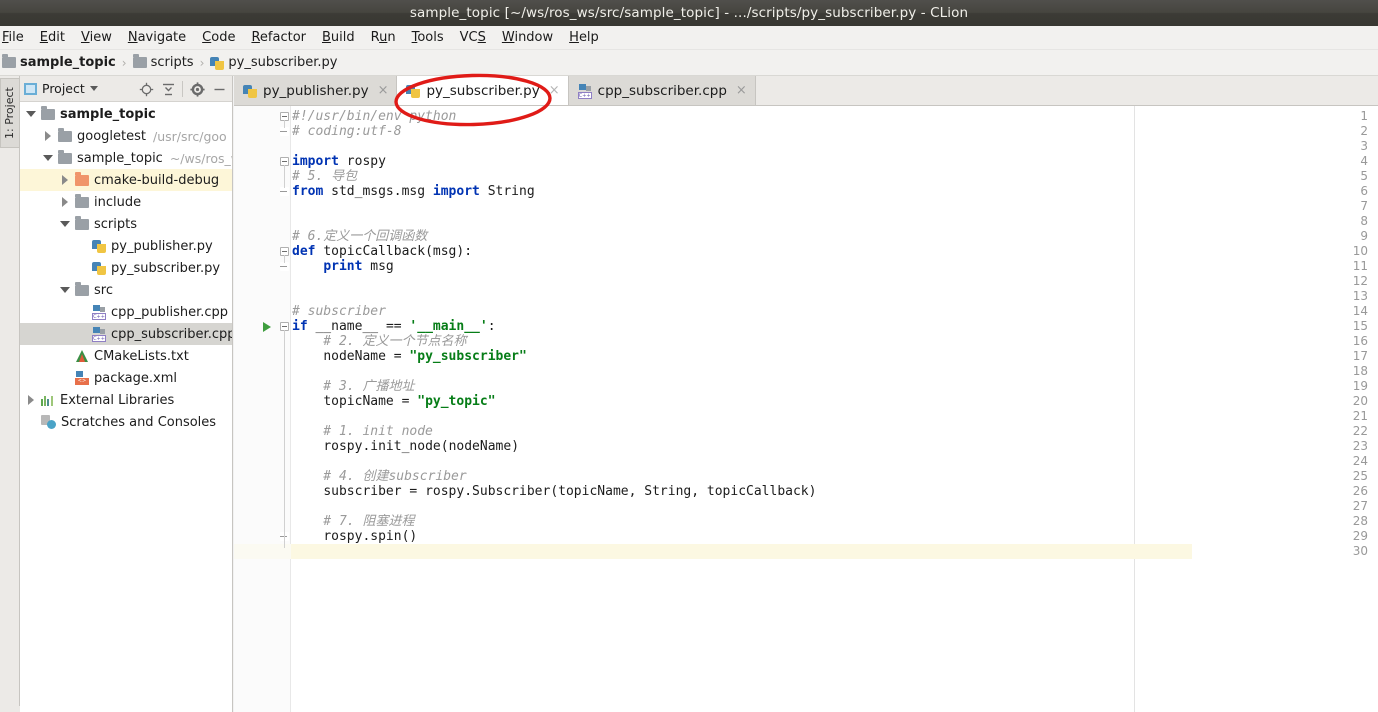 The height and width of the screenshot is (712, 1378). I want to click on tree-item-label: cpp_subscriber.cpp, so click(171, 334).